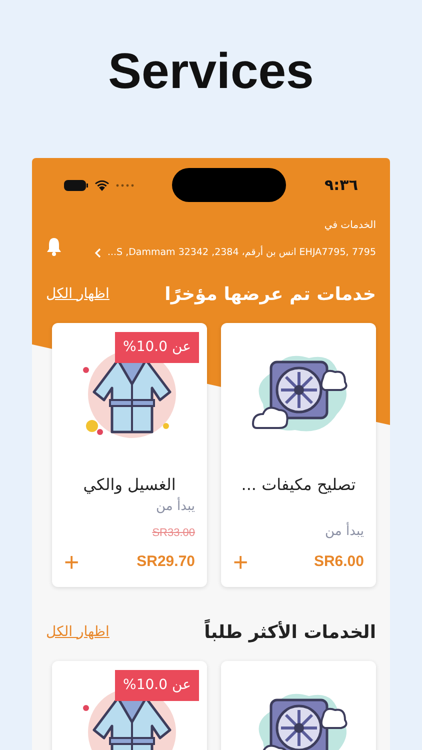 This screenshot has width=422, height=750. I want to click on location-label: الخدمات في, so click(349, 226).